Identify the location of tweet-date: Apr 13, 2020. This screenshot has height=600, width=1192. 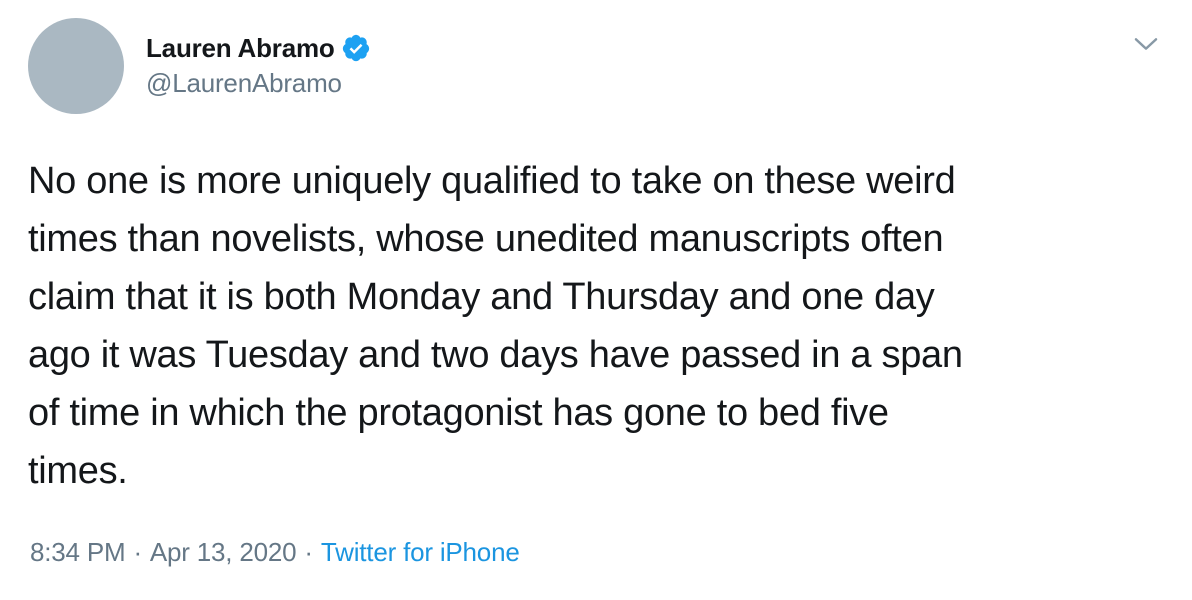
(223, 552).